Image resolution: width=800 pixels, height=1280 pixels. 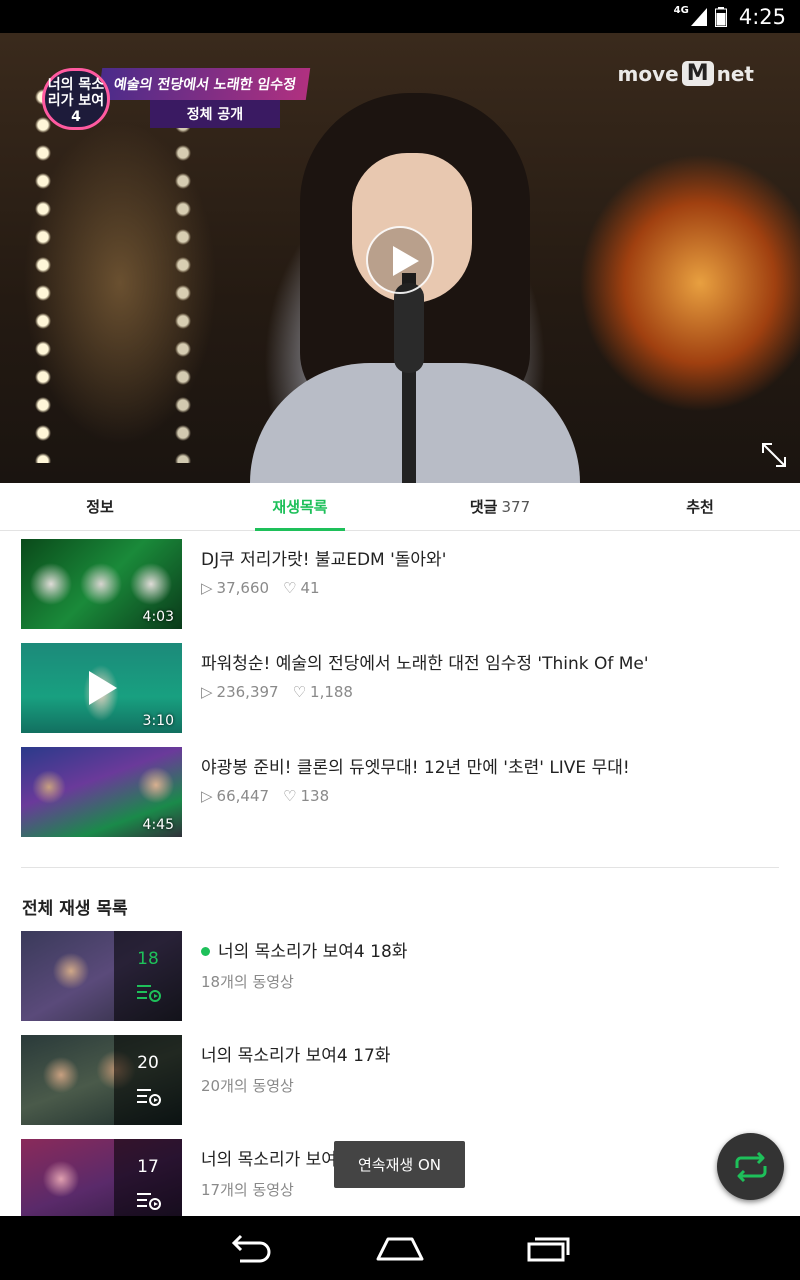 What do you see at coordinates (148, 1177) in the screenshot?
I see `playlist-count-overlay: 17` at bounding box center [148, 1177].